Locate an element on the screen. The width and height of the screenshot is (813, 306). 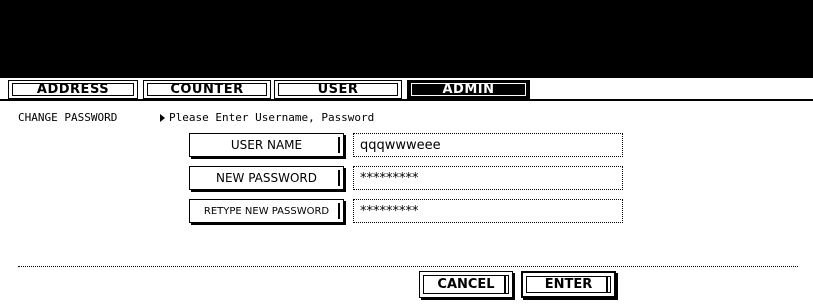
instruction-text: Please Enter Username, Password is located at coordinates (272, 117).